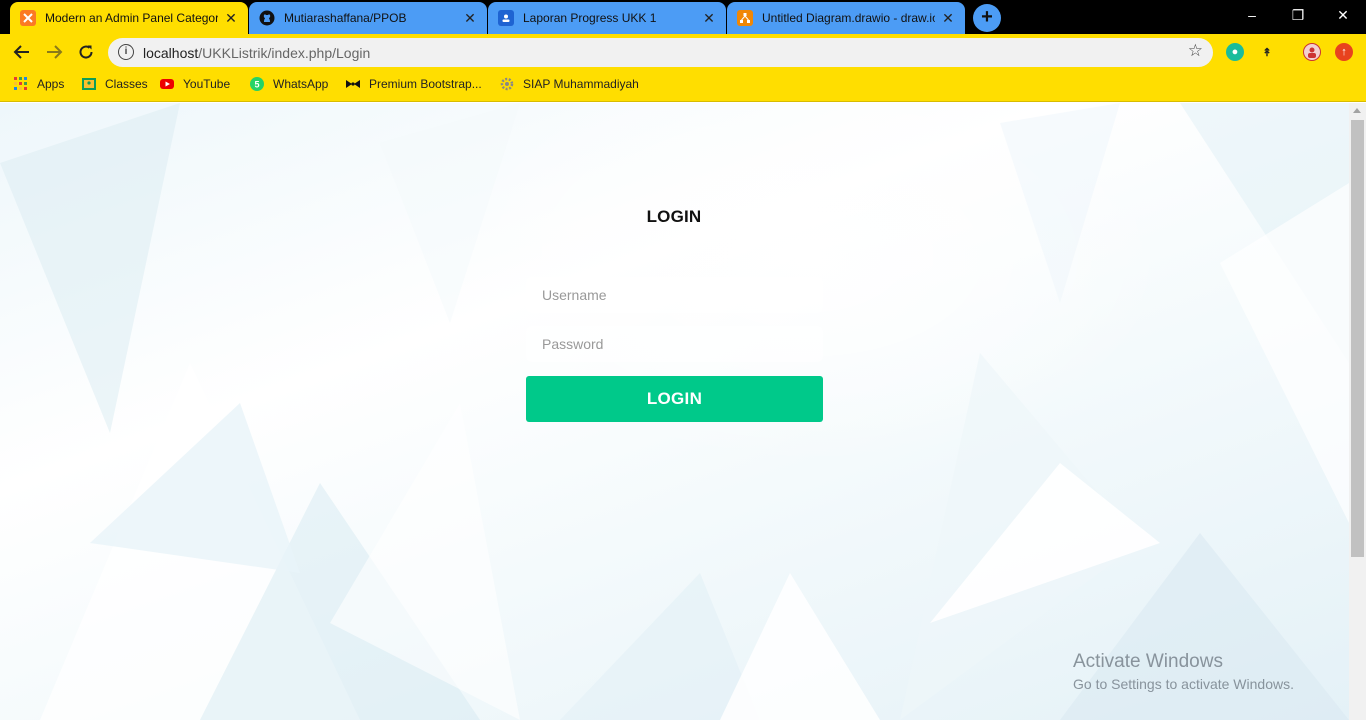  Describe the element at coordinates (581, 84) in the screenshot. I see `bookmark-label: SIAP Muhammadiyah` at that location.